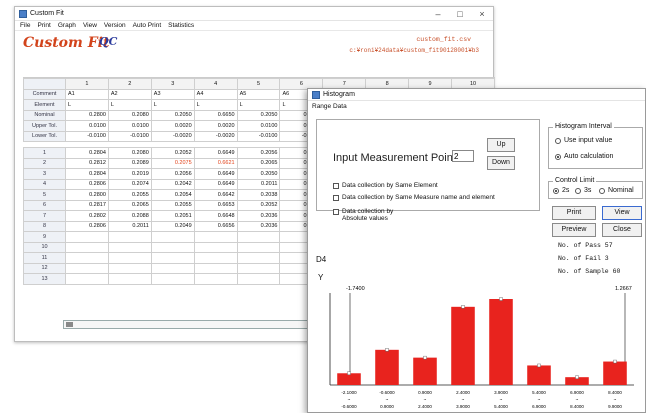  I want to click on grid-cell: 0.2804, so click(87, 153).